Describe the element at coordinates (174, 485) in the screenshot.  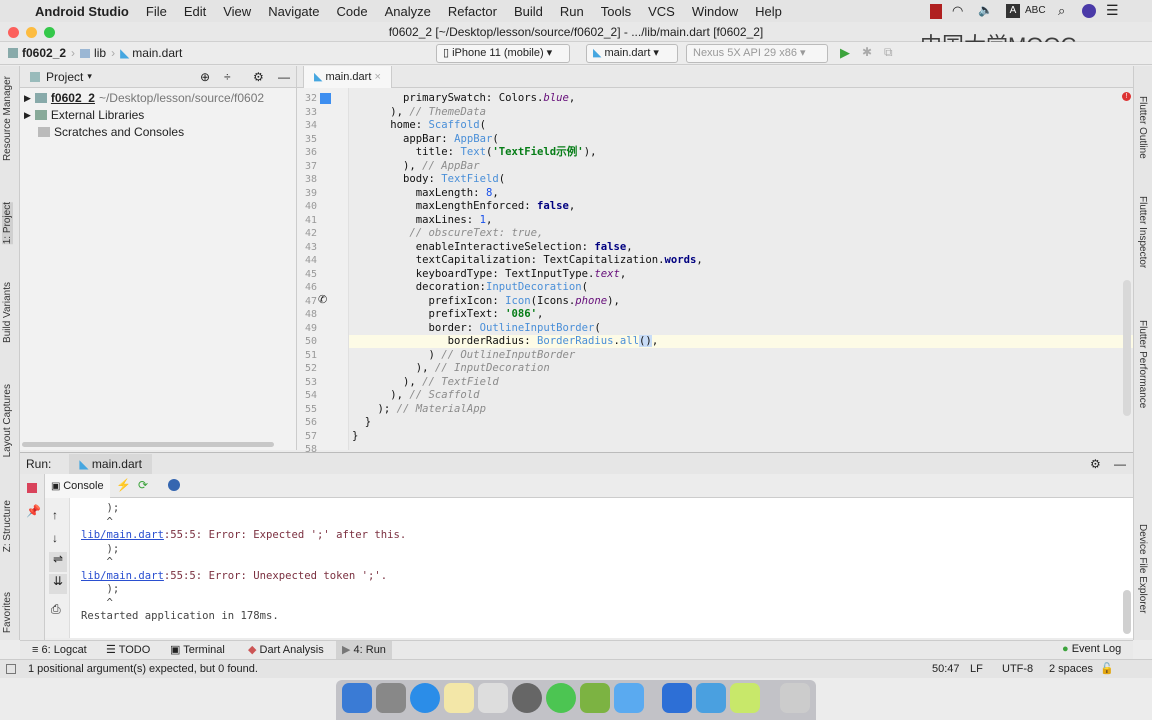
I see `devtools-icon` at that location.